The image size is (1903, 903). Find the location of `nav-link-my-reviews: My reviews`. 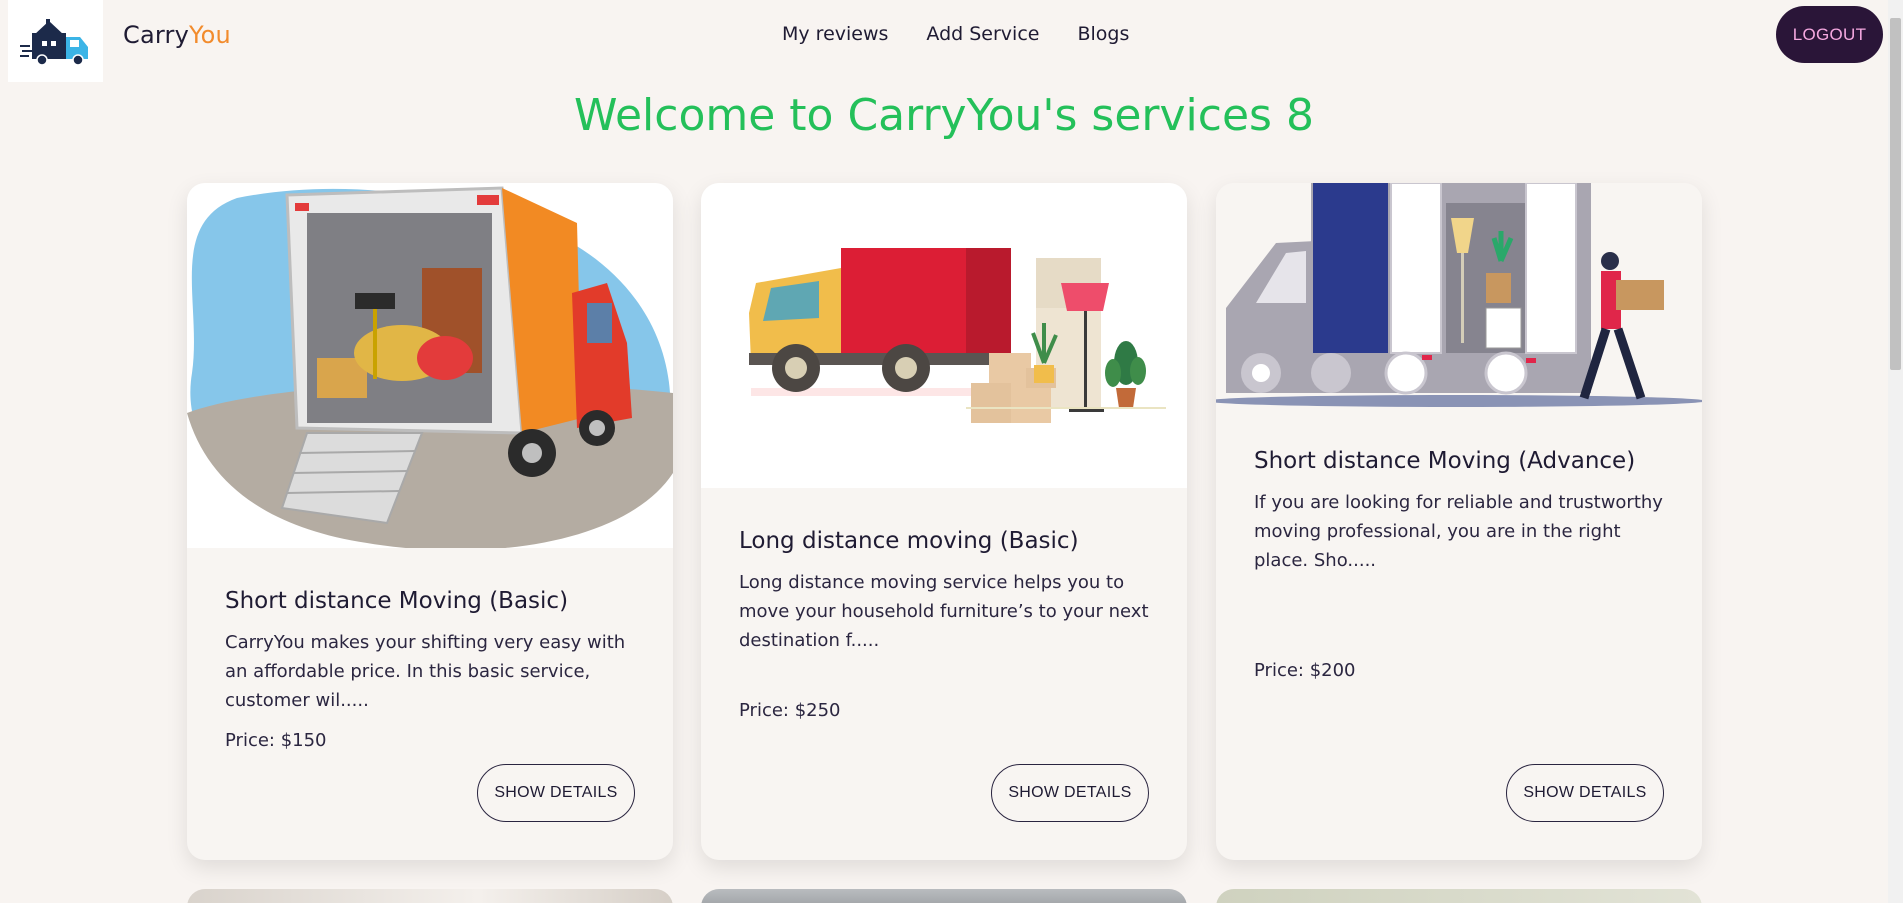

nav-link-my-reviews: My reviews is located at coordinates (835, 34).